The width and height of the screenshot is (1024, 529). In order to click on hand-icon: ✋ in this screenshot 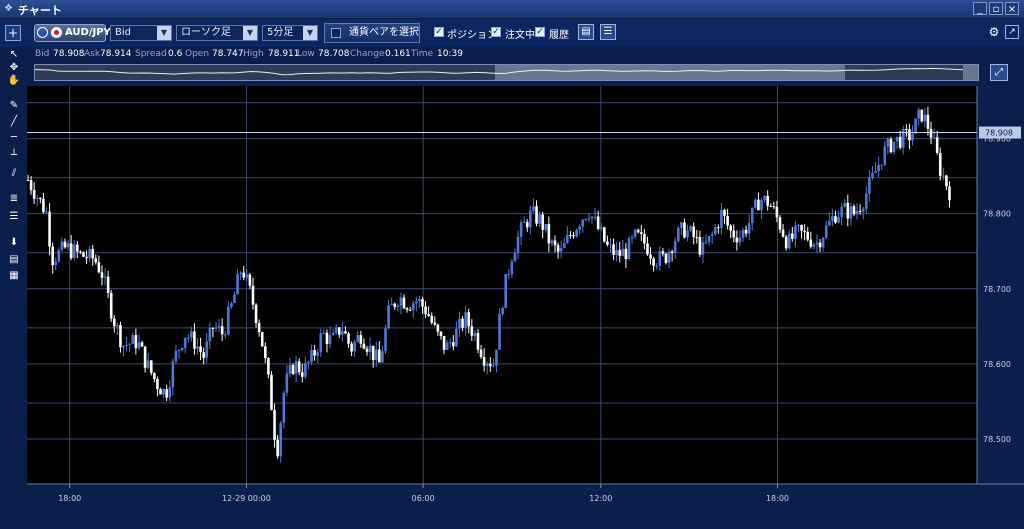, I will do `click(14, 81)`.